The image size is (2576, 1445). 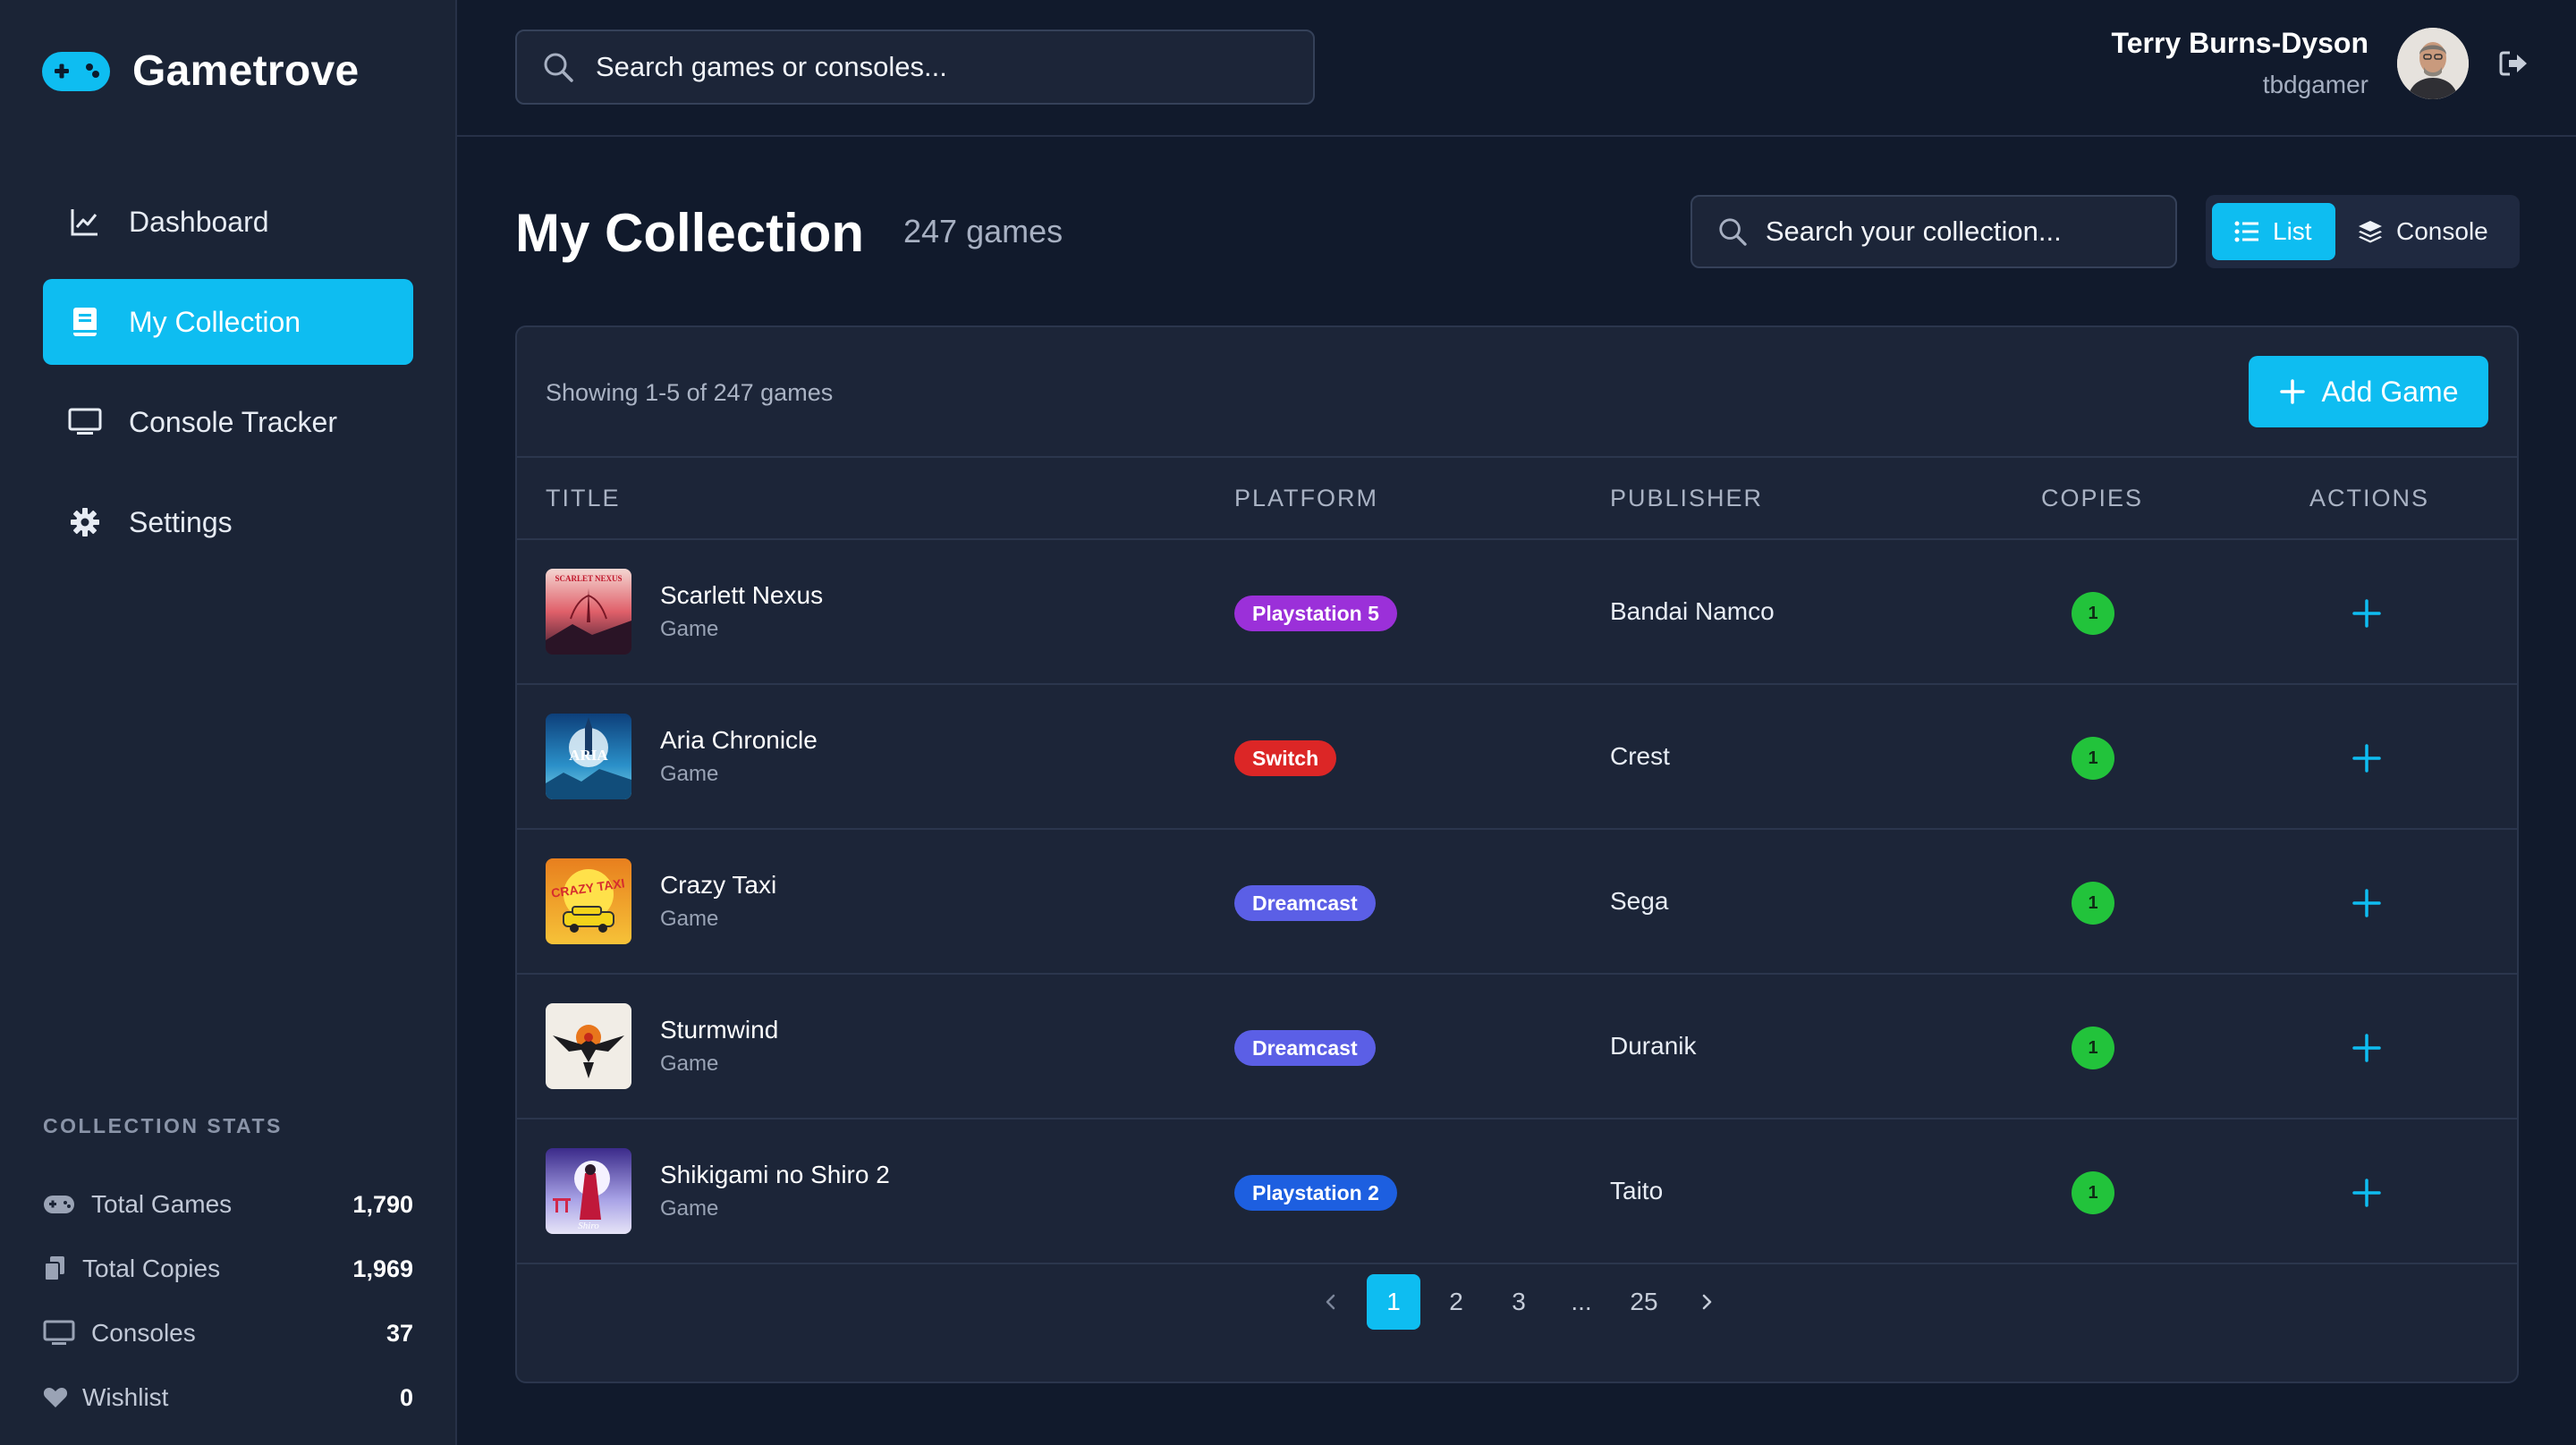 What do you see at coordinates (125, 1397) in the screenshot?
I see `stat-label: Wishlist` at bounding box center [125, 1397].